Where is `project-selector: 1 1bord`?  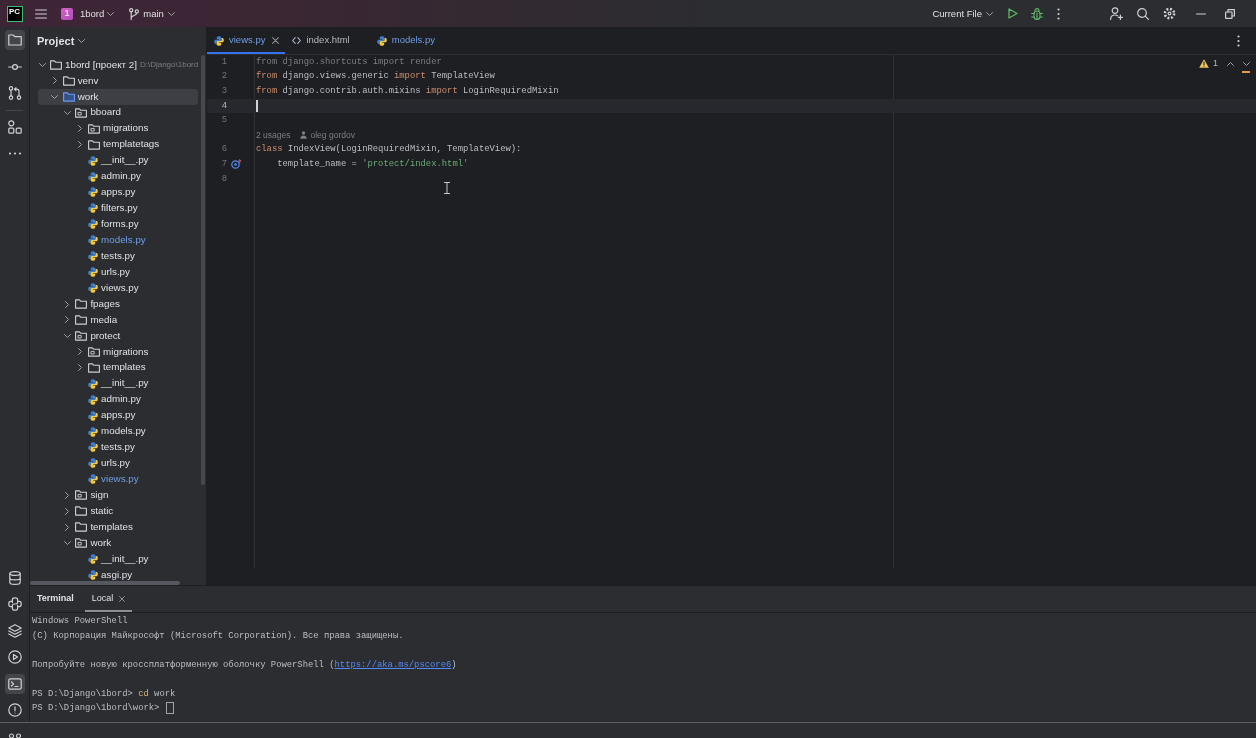 project-selector: 1 1bord is located at coordinates (88, 13).